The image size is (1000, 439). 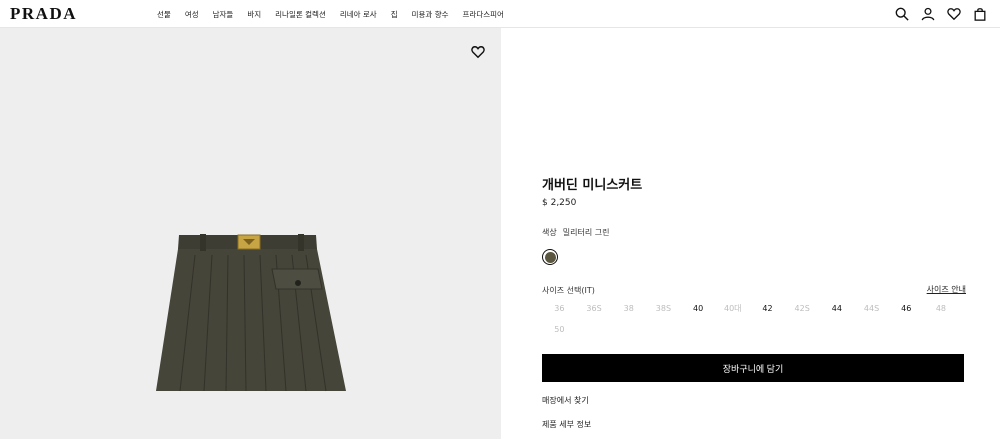 I want to click on search-icon, so click(x=902, y=14).